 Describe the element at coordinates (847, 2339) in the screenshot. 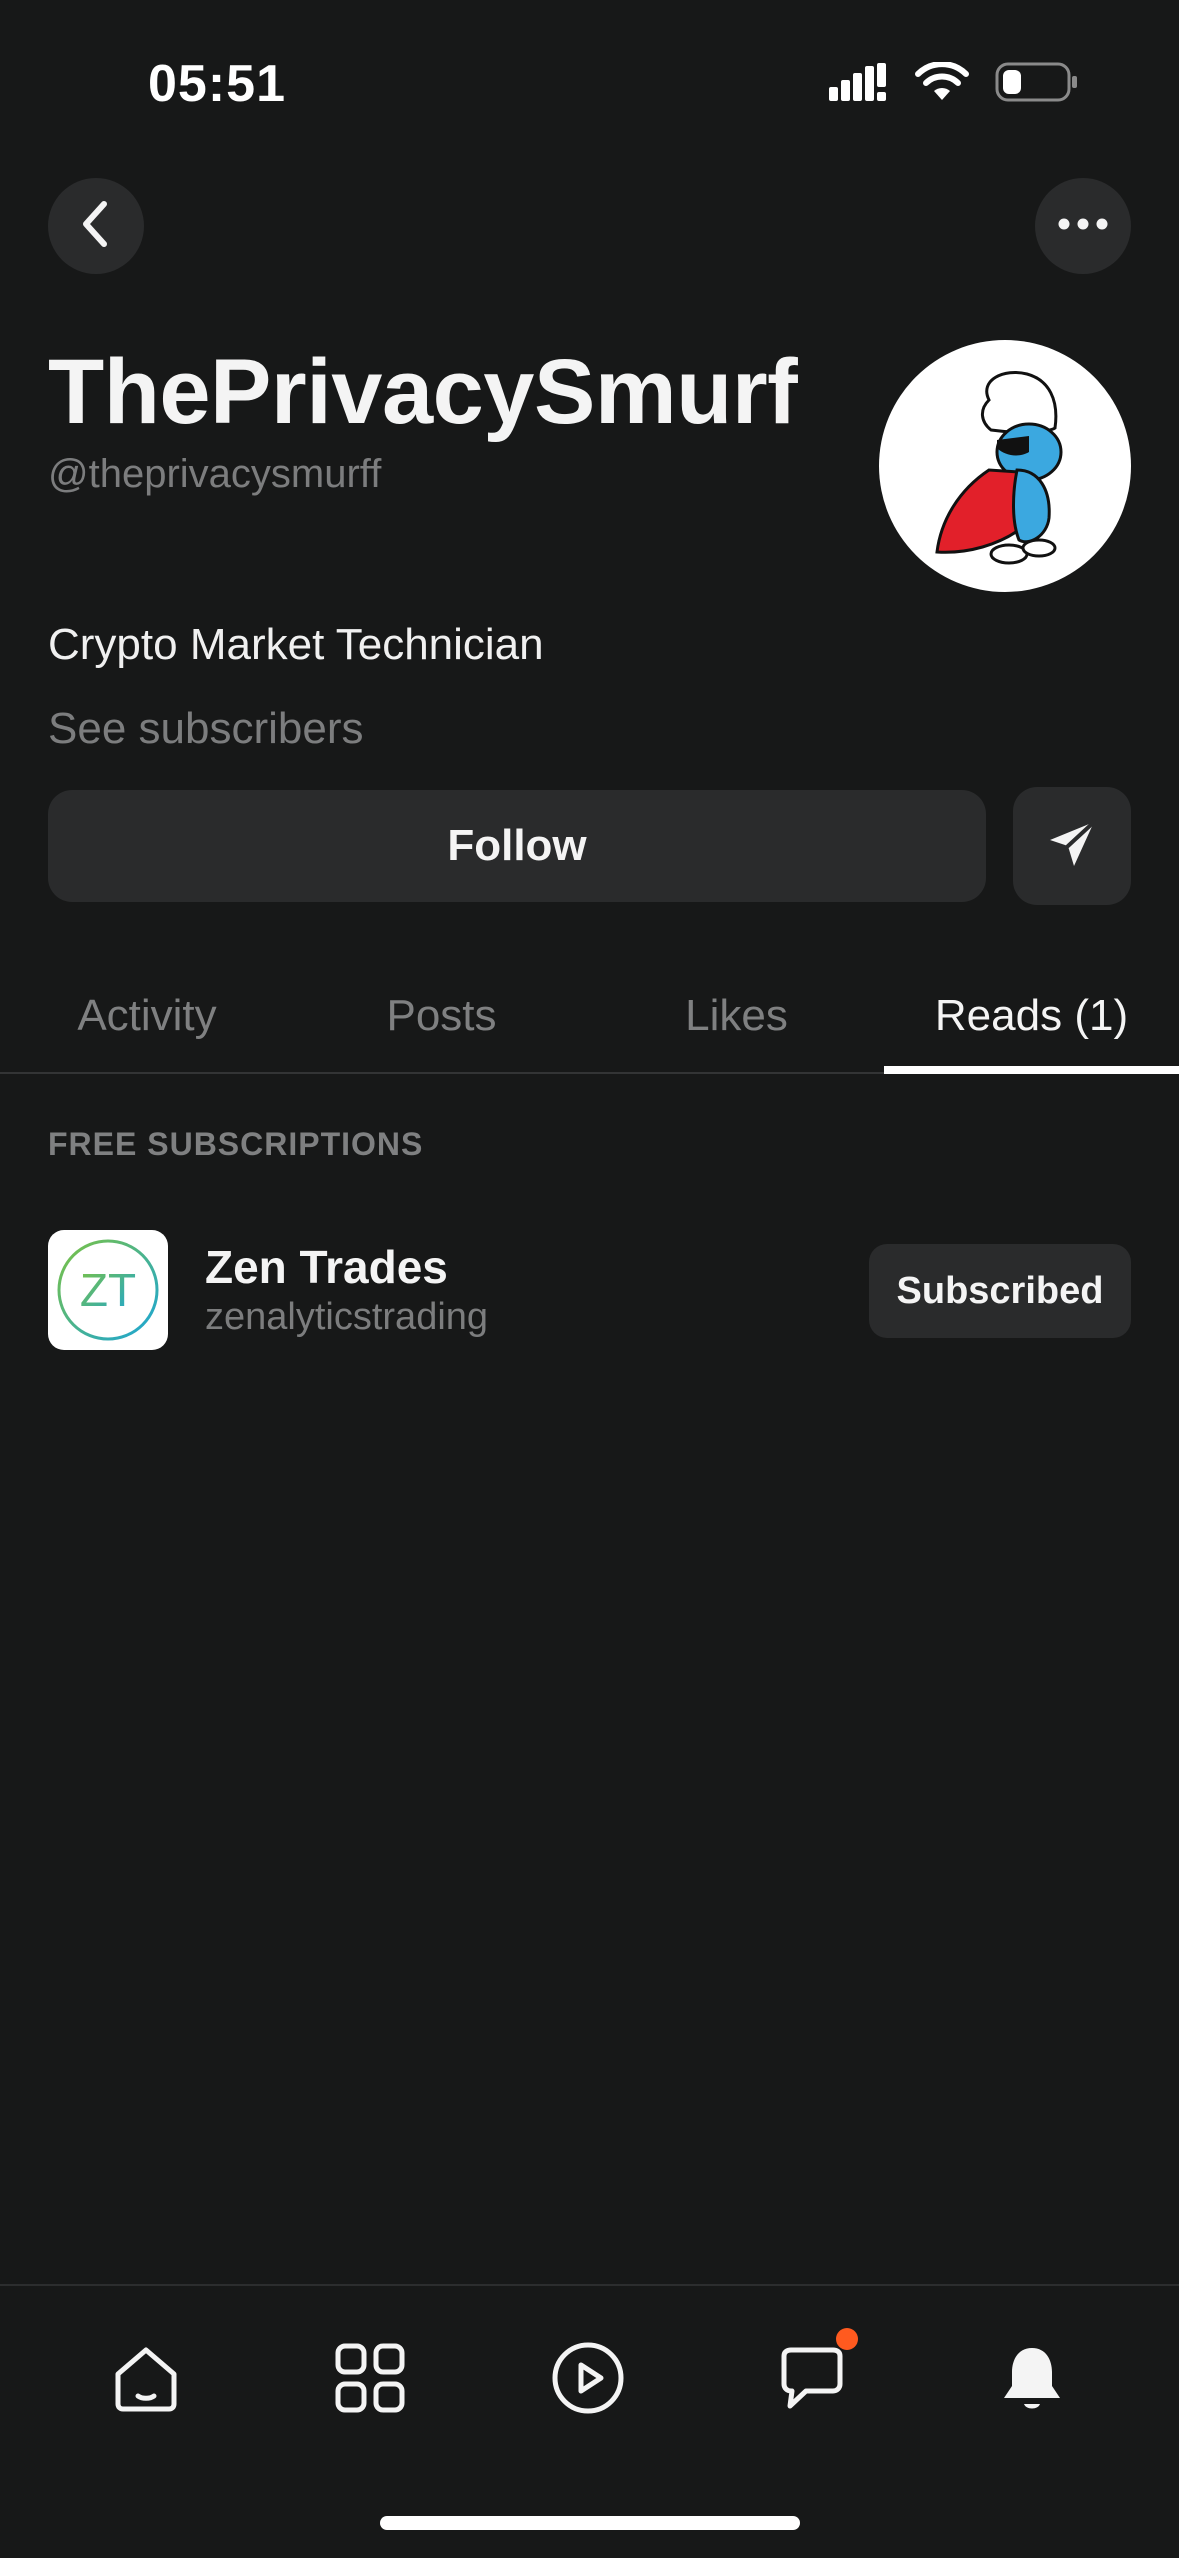

I see `chat-badge-dot` at that location.